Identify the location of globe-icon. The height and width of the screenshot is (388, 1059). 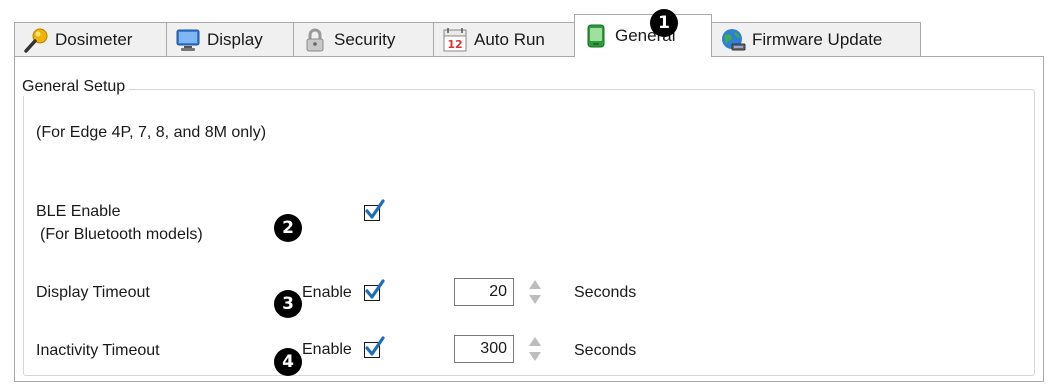
(734, 39).